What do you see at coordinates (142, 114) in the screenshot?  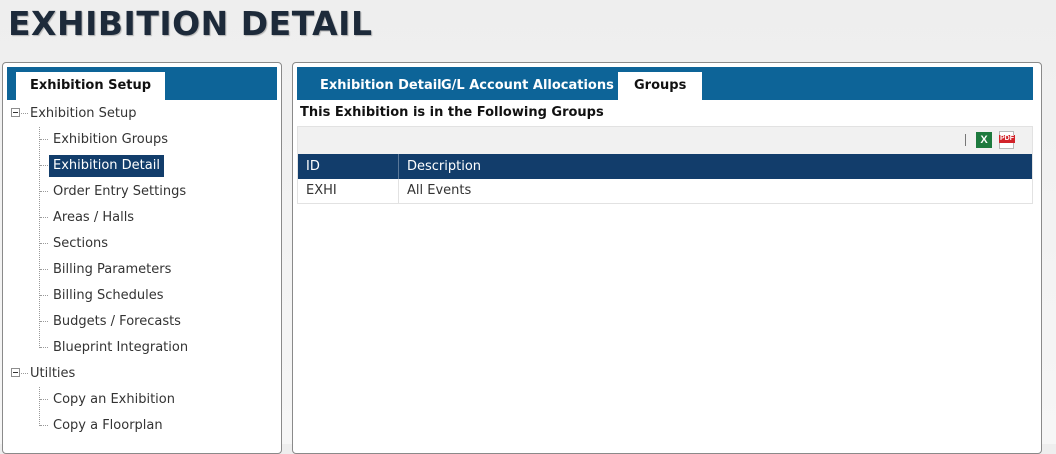 I see `tree-node-exhibition-setup: Exhibition Setup` at bounding box center [142, 114].